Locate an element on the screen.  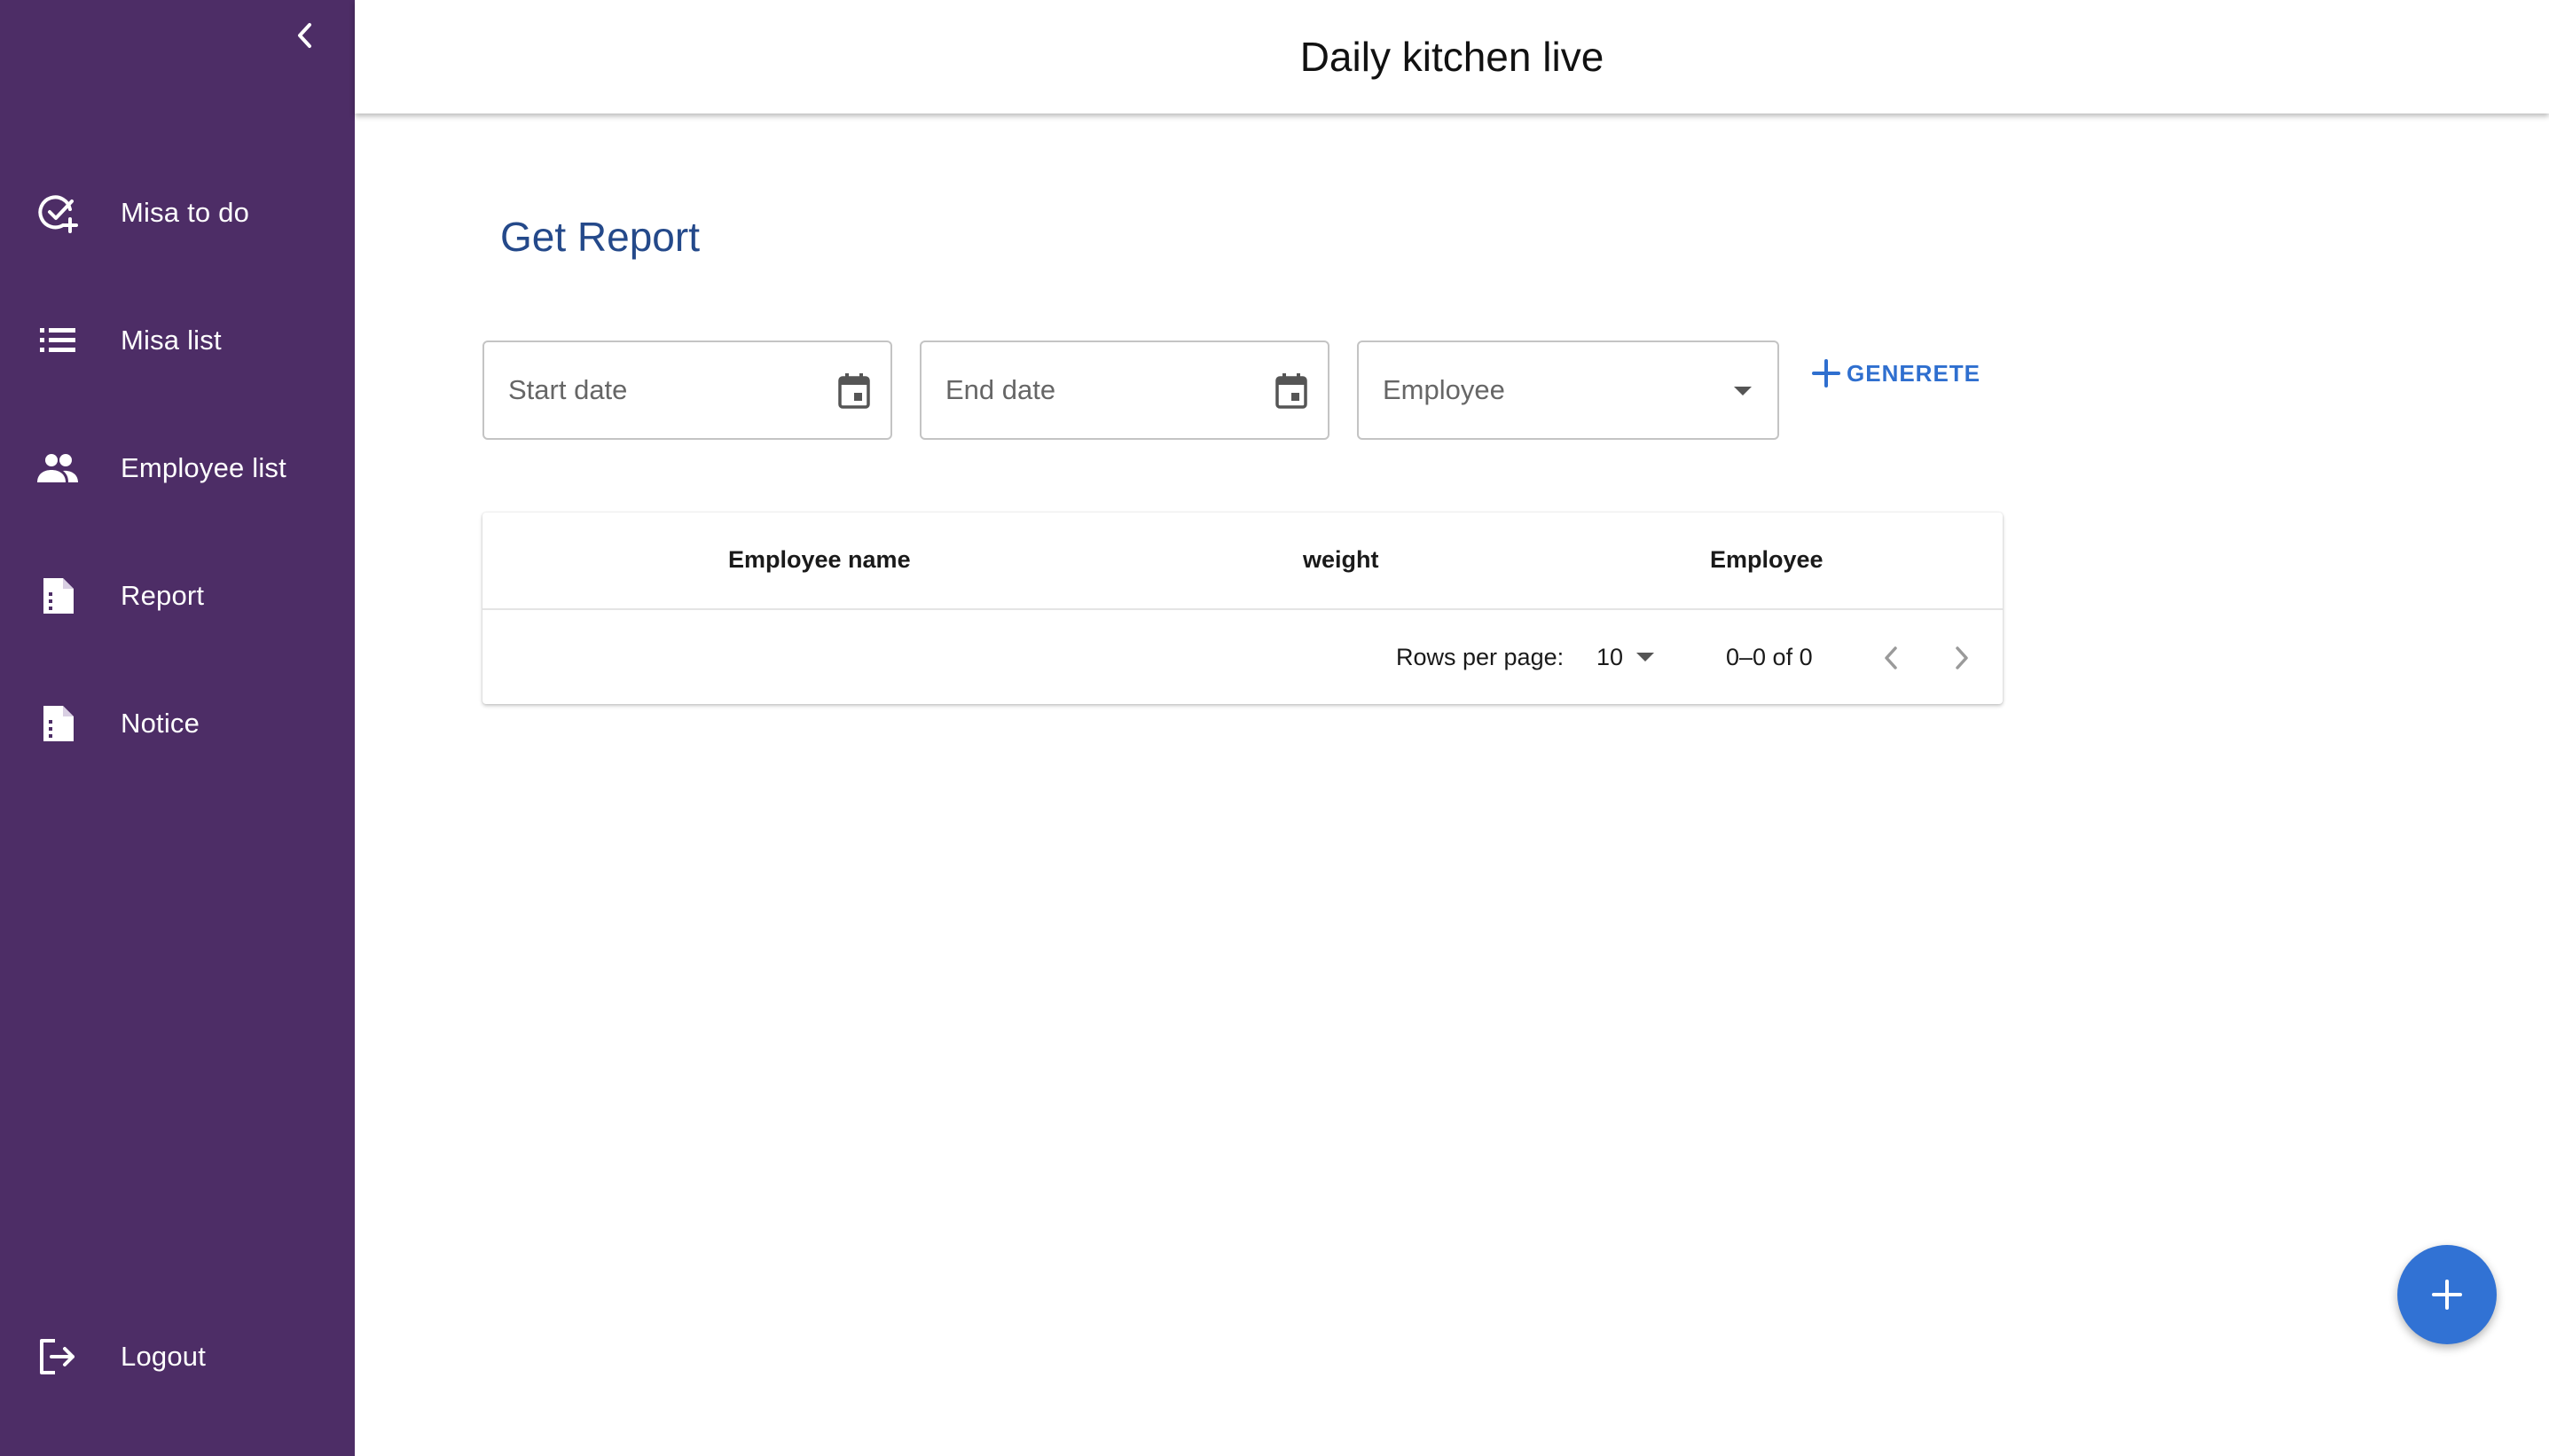
pagination-range: 0–0 of 0 is located at coordinates (1770, 657).